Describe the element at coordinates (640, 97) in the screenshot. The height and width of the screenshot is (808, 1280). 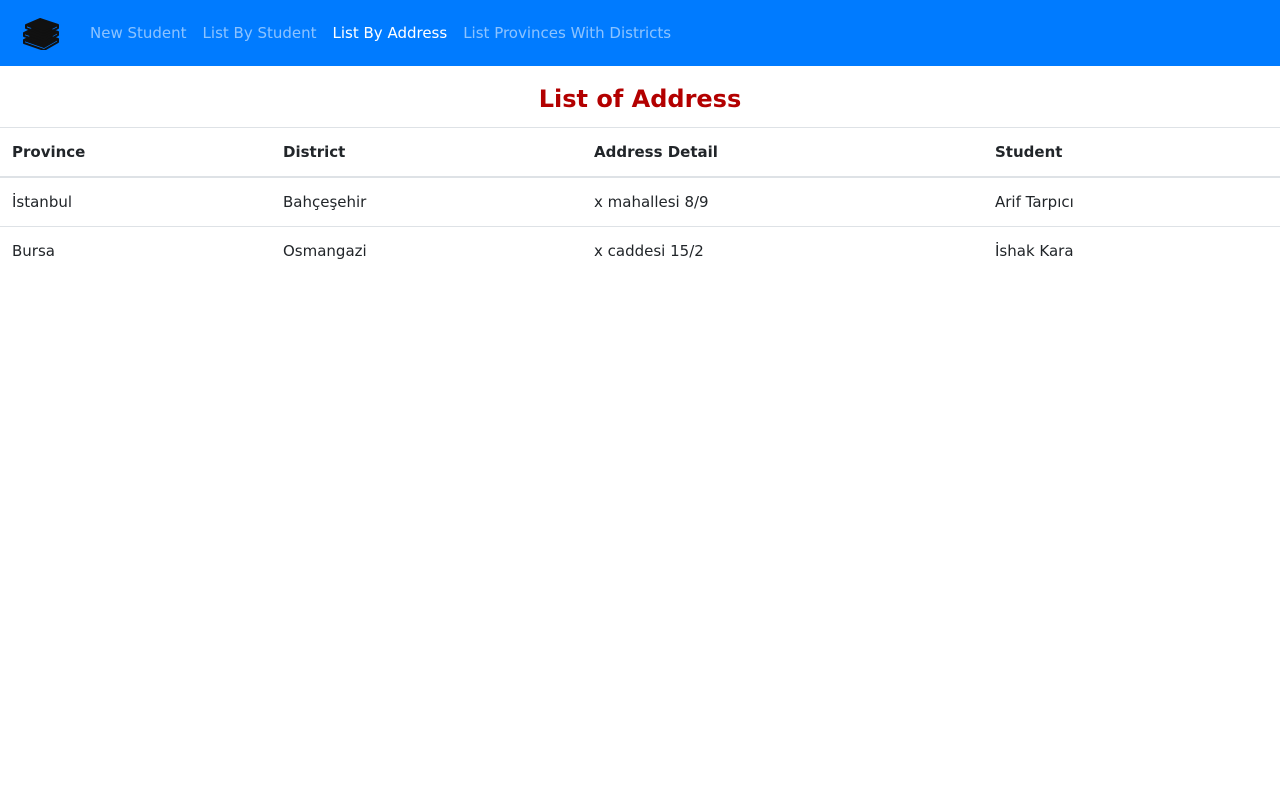
I see `page-title: List of Address` at that location.